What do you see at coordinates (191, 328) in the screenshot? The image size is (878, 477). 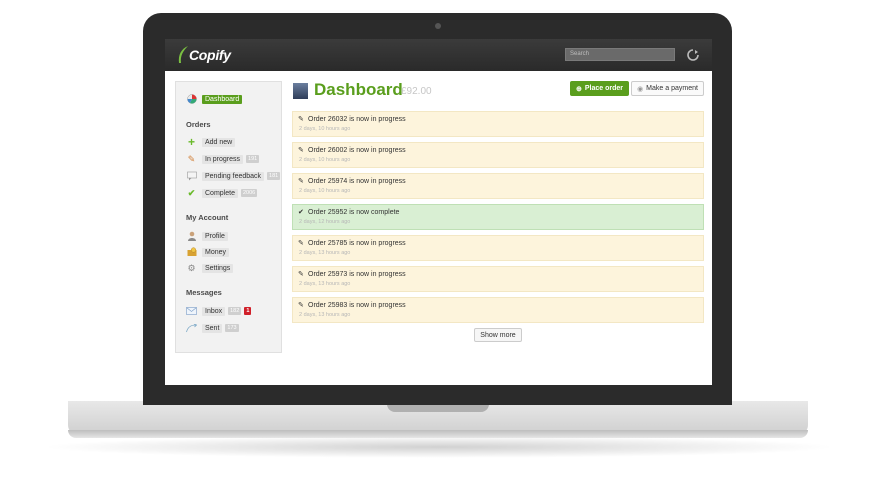 I see `sent-icon` at bounding box center [191, 328].